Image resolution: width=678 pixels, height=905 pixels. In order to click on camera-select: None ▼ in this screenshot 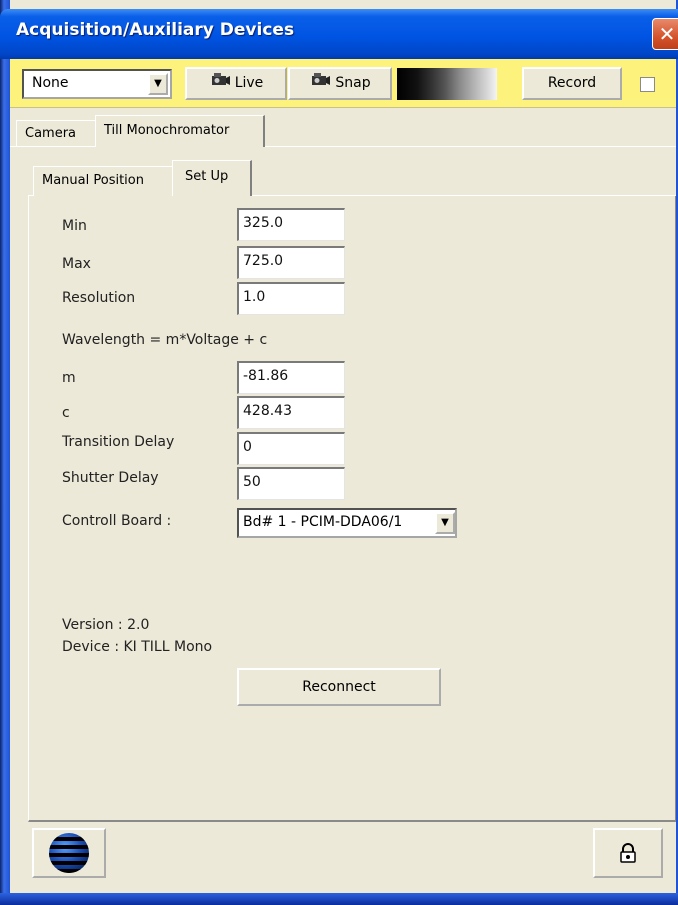, I will do `click(97, 84)`.